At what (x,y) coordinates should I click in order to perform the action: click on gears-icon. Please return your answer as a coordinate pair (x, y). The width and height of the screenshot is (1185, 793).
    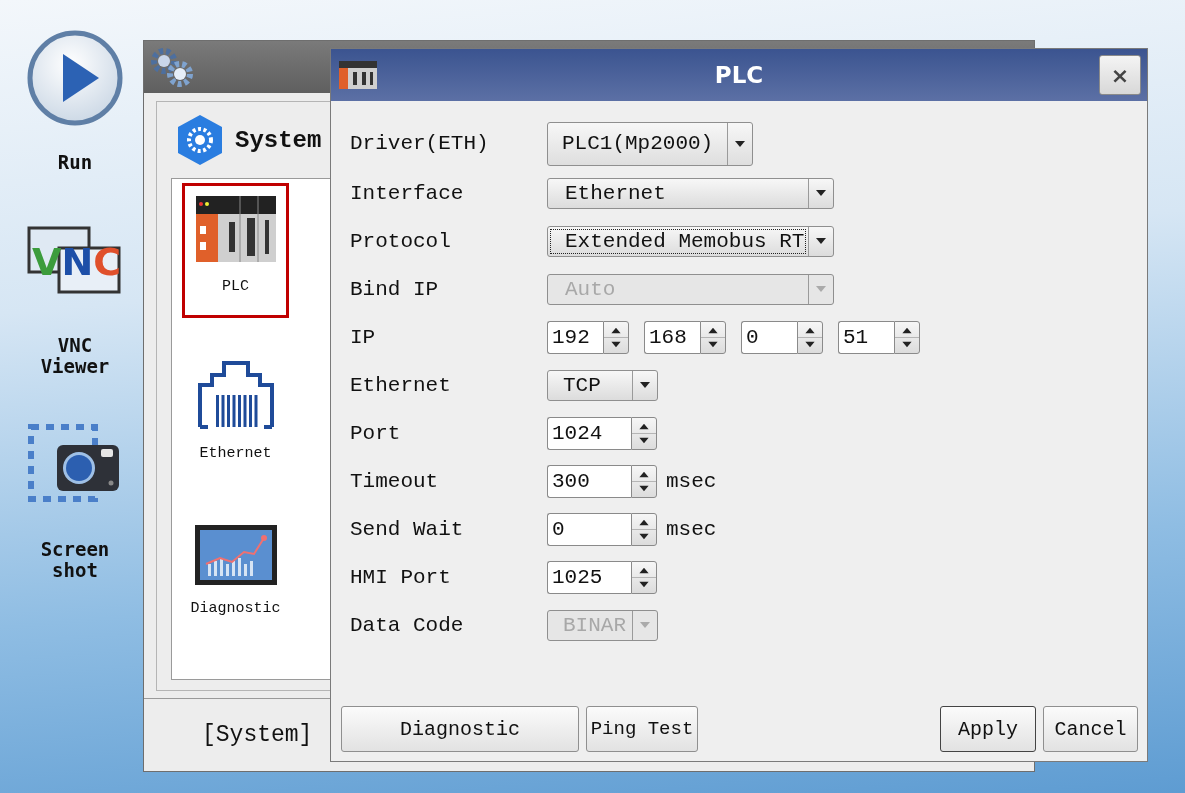
    Looking at the image, I should click on (172, 67).